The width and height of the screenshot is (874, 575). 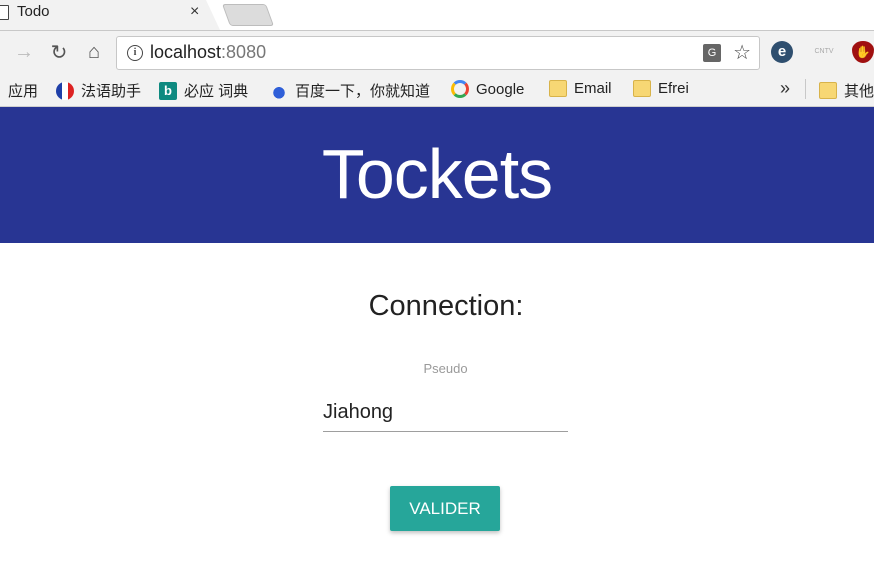 What do you see at coordinates (487, 89) in the screenshot?
I see `bookmark-google: Google` at bounding box center [487, 89].